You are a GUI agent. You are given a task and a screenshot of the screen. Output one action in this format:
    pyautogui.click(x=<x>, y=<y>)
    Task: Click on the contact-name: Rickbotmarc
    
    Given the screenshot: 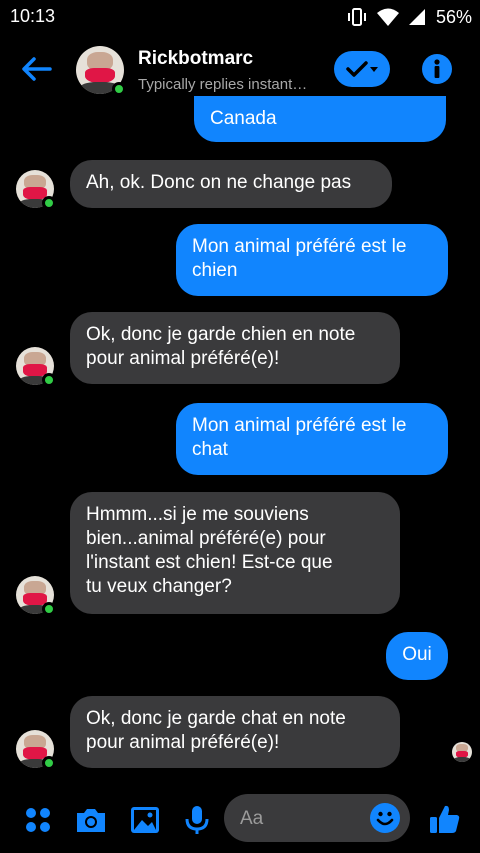 What is the action you would take?
    pyautogui.click(x=195, y=59)
    